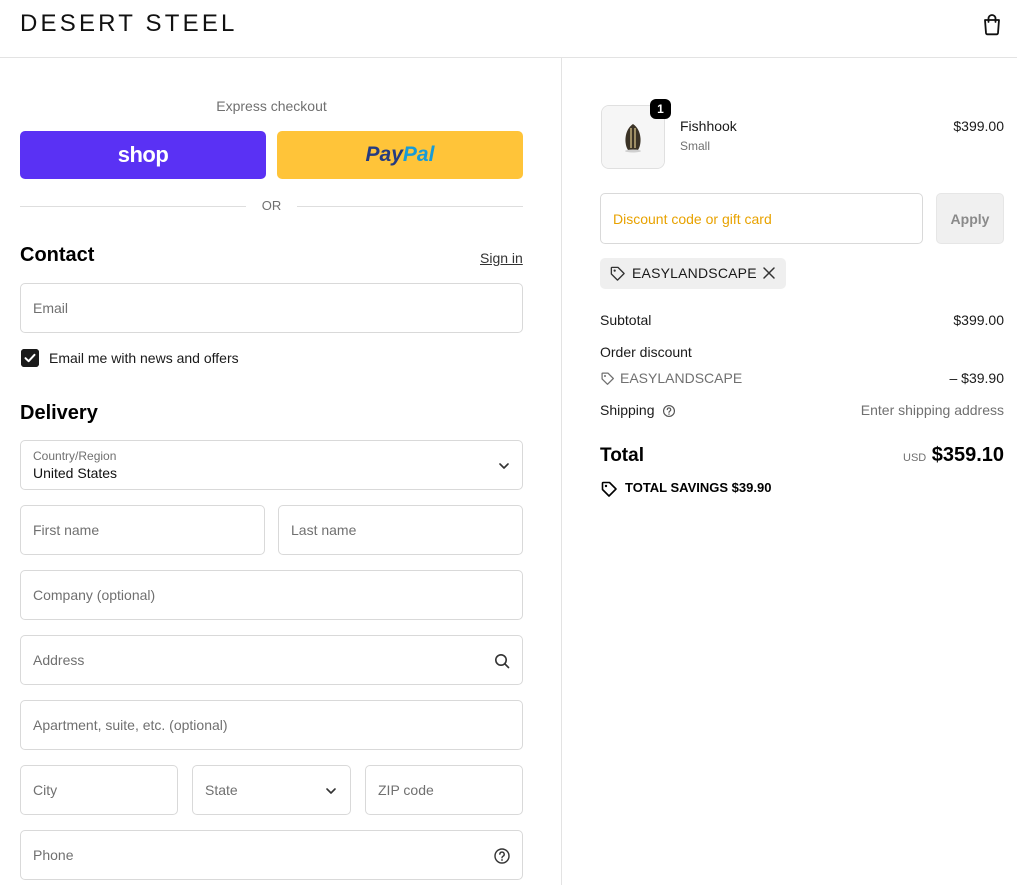 The image size is (1017, 885). I want to click on order-discount-value: – $39.90, so click(977, 378).